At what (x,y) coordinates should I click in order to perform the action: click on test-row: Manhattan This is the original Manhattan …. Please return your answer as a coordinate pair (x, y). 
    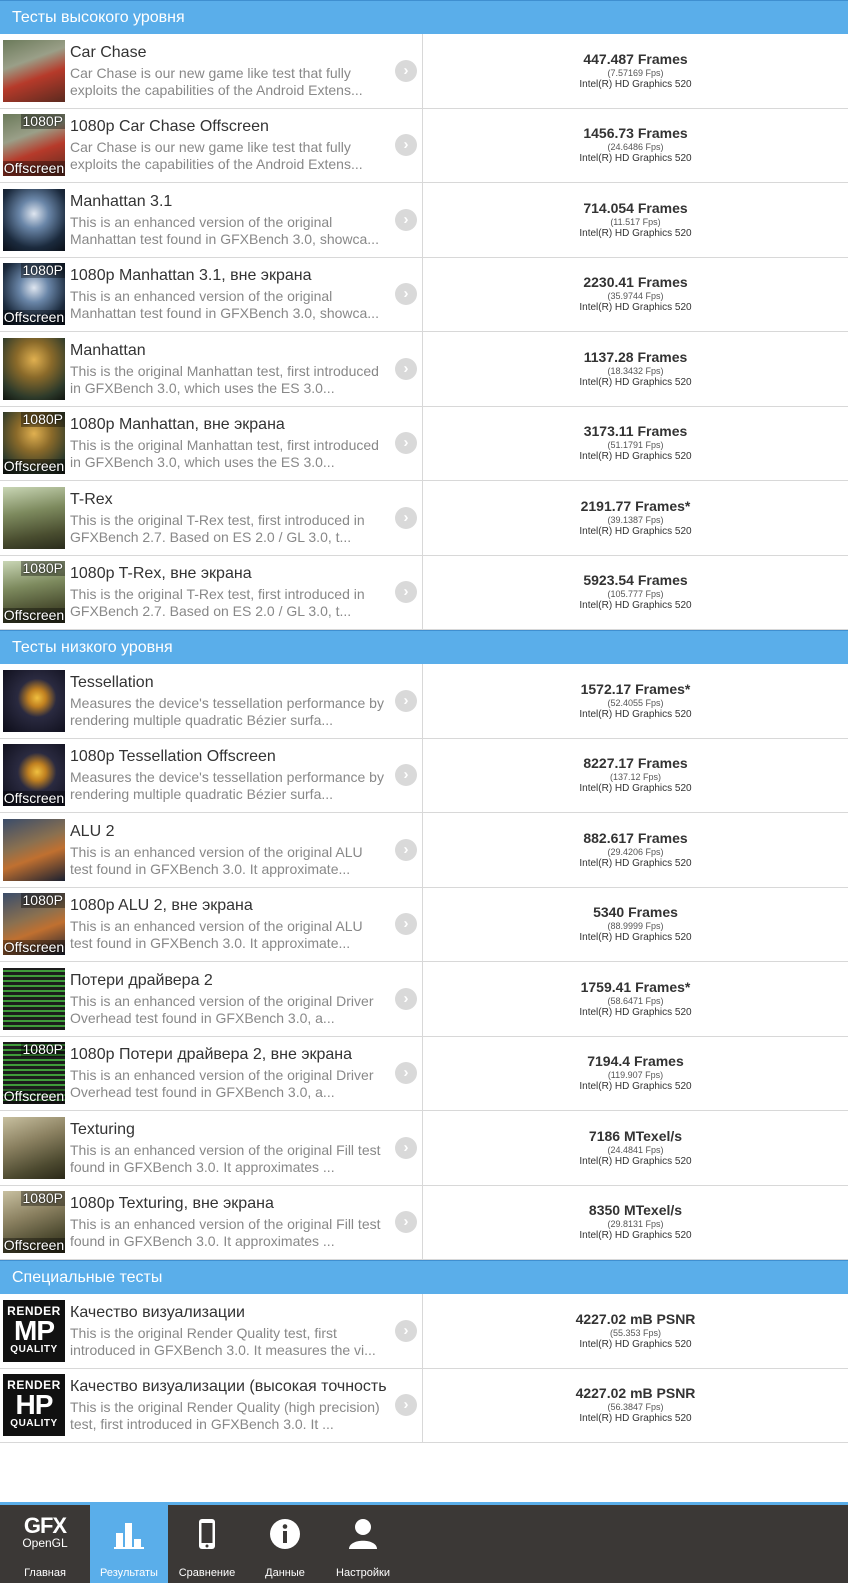
    Looking at the image, I should click on (424, 369).